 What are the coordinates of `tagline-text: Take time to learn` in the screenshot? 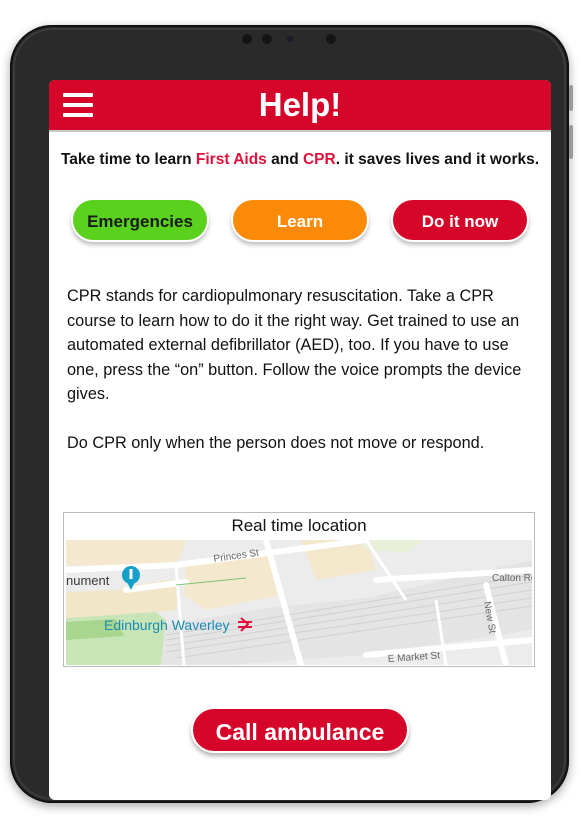 It's located at (128, 159).